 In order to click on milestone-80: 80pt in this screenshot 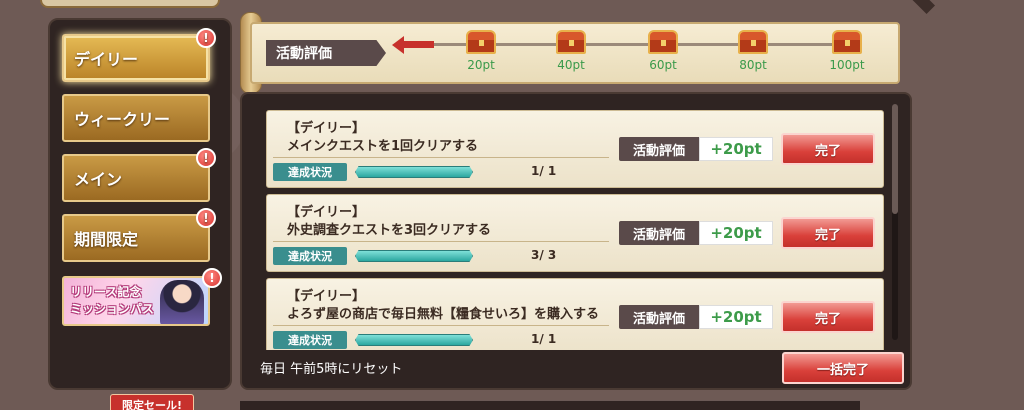, I will do `click(753, 51)`.